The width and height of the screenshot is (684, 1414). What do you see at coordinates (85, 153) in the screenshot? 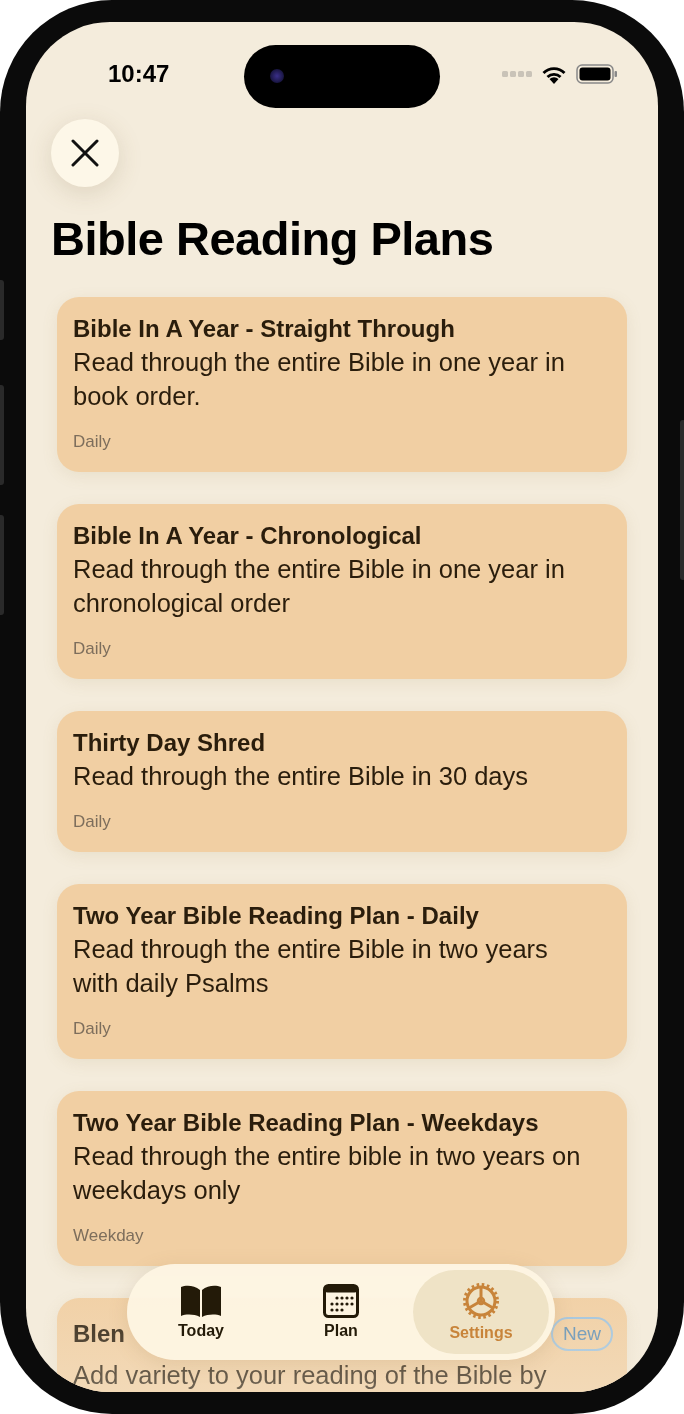
I see `close-icon` at bounding box center [85, 153].